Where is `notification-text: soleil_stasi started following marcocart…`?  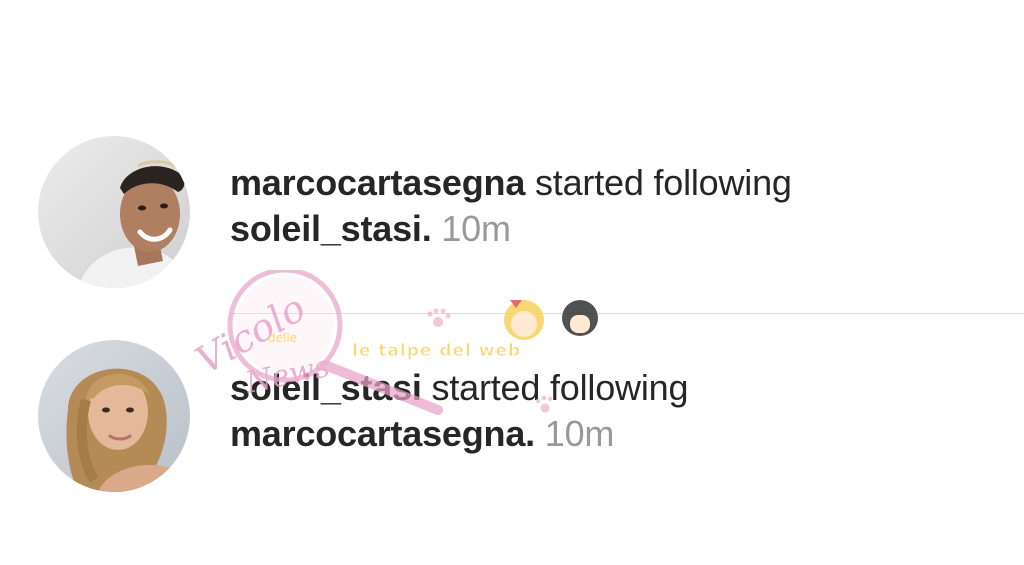
notification-text: soleil_stasi started following marcocart… is located at coordinates (459, 411).